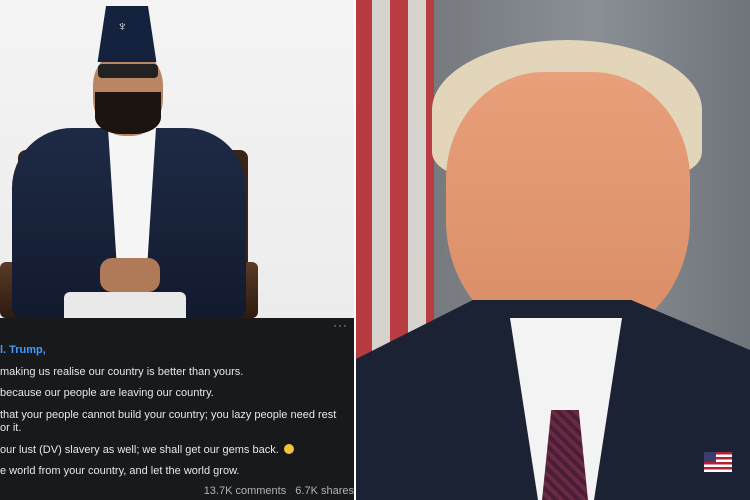  What do you see at coordinates (122, 26) in the screenshot?
I see `kukri-emblem-icon: ♆` at bounding box center [122, 26].